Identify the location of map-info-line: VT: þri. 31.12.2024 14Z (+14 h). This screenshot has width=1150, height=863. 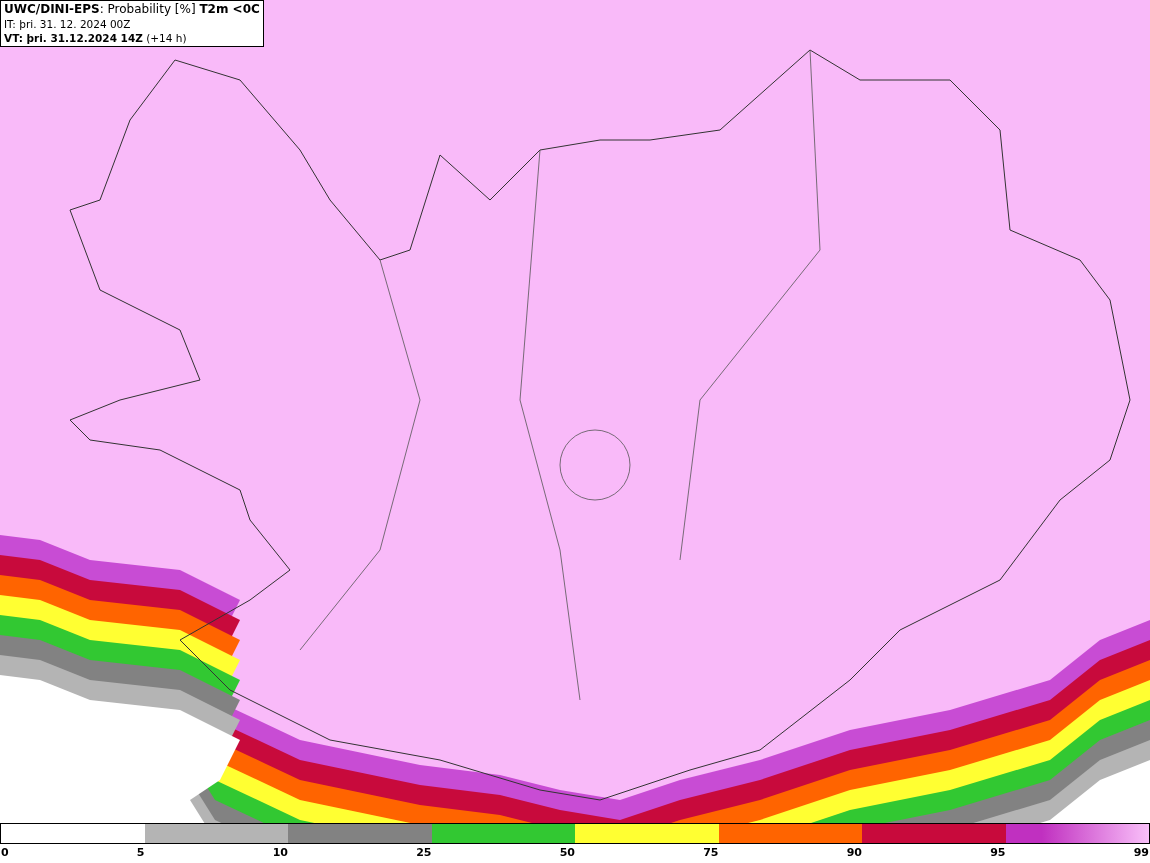
(96, 38).